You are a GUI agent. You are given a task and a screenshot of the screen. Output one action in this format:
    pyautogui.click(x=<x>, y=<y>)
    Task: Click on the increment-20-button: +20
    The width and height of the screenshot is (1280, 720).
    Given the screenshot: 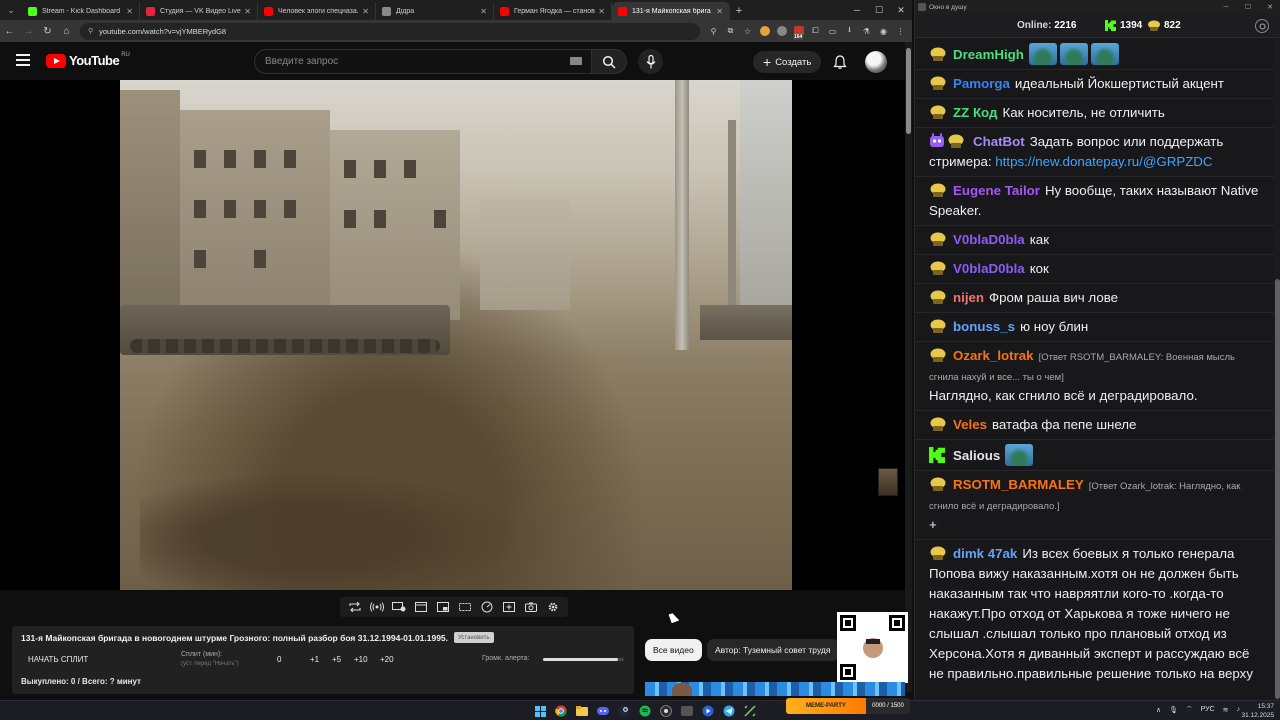 What is the action you would take?
    pyautogui.click(x=387, y=659)
    